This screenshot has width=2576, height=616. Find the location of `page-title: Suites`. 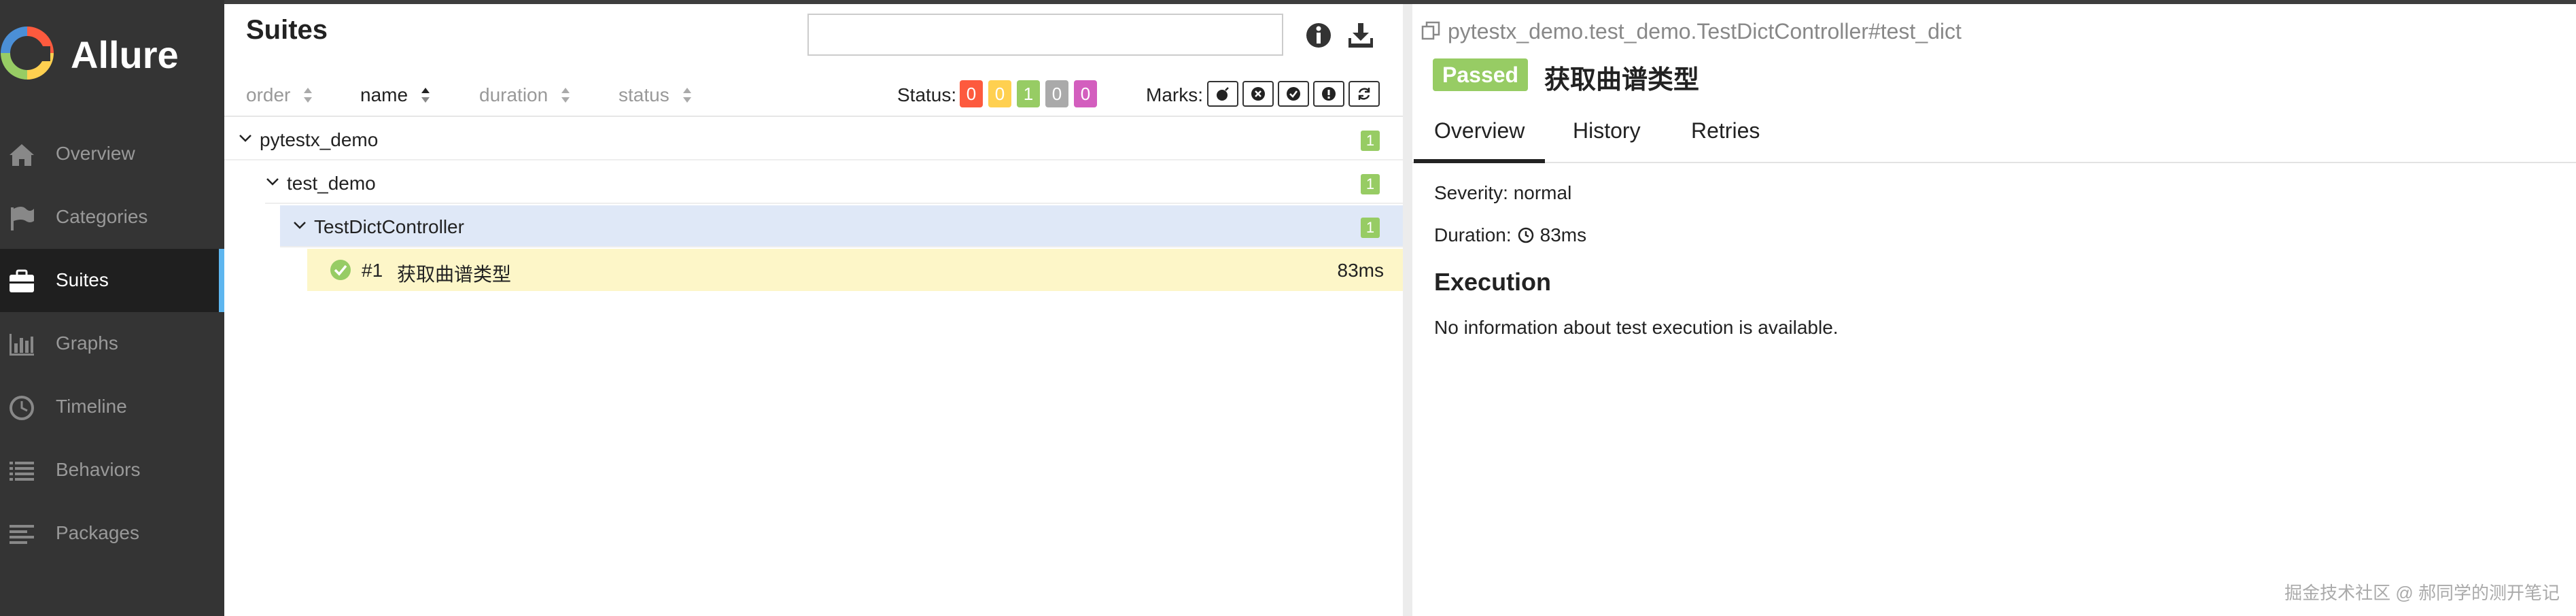

page-title: Suites is located at coordinates (287, 30).